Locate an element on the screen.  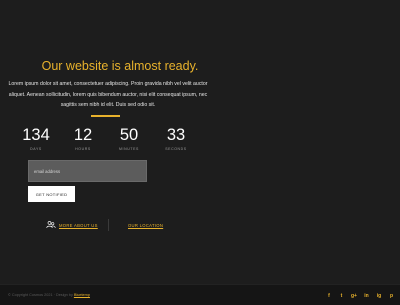
countdown-timer: 134 DAYS 12 HOURS 50 MINUTES 33 SECONDS is located at coordinates (107, 140).